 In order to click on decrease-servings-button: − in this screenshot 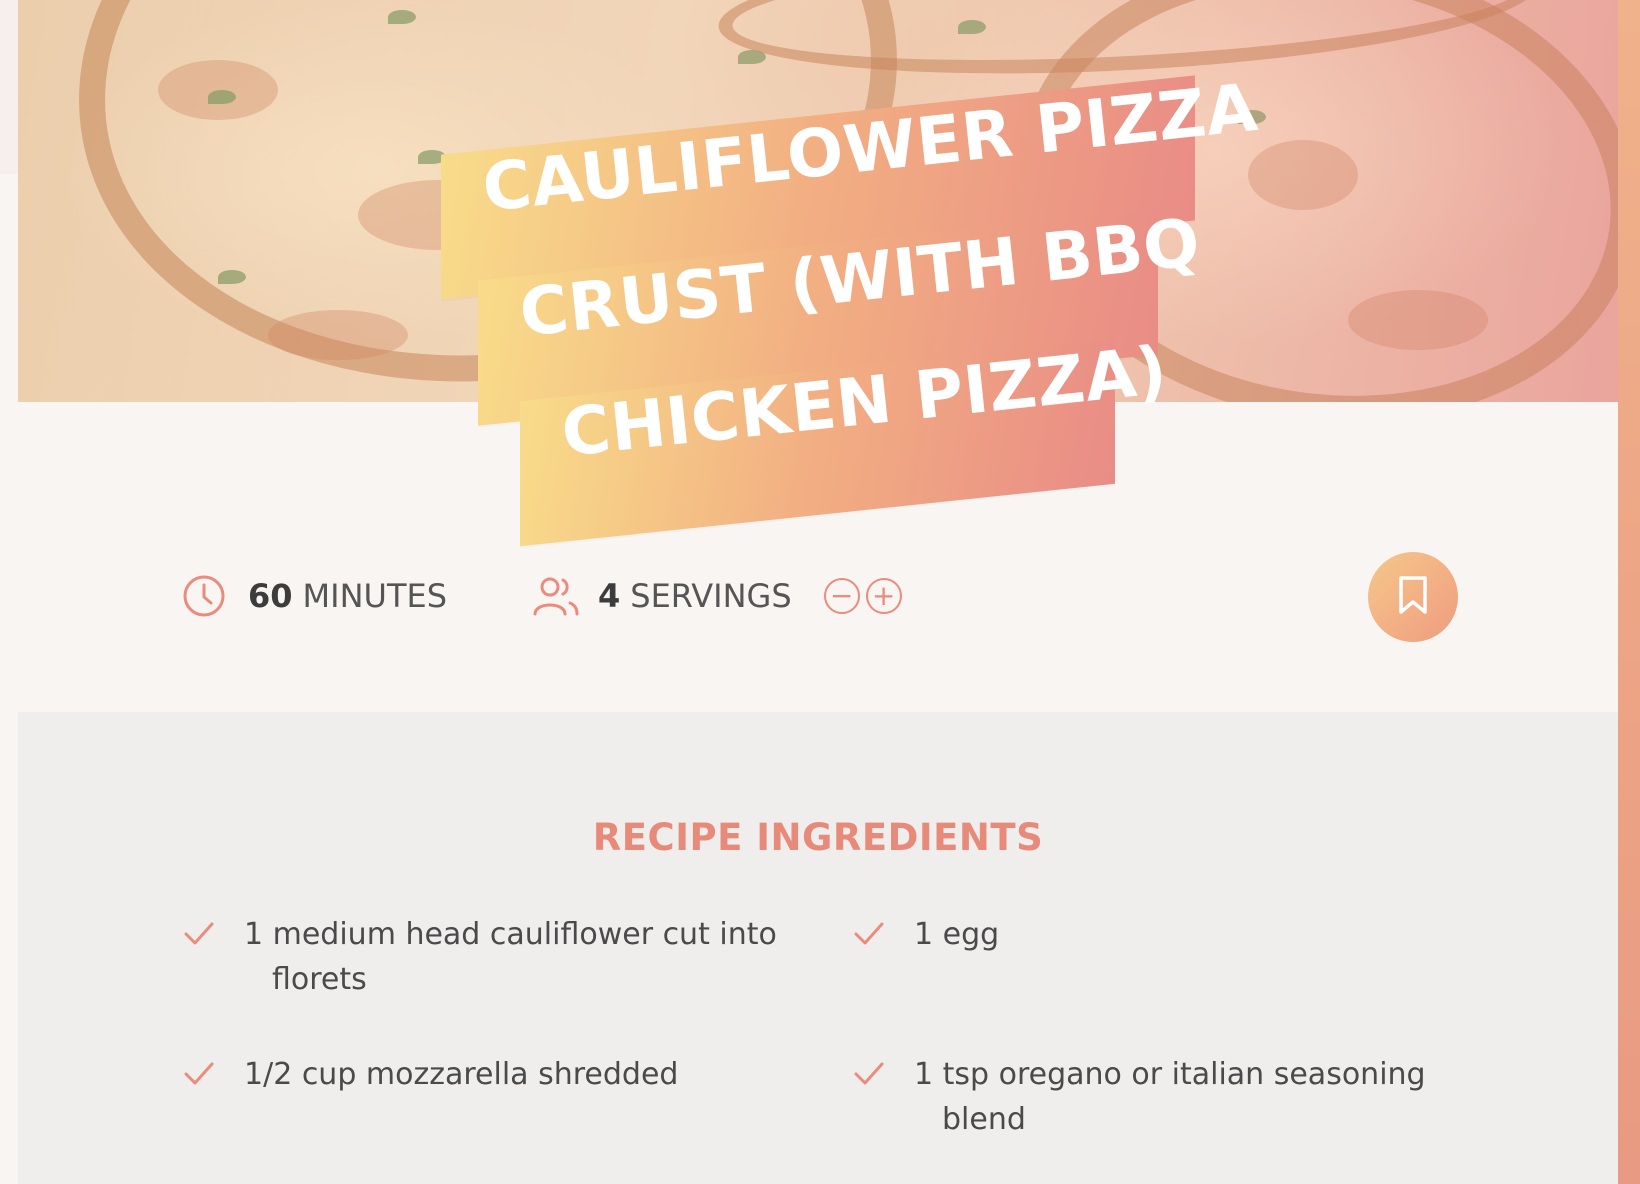, I will do `click(841, 596)`.